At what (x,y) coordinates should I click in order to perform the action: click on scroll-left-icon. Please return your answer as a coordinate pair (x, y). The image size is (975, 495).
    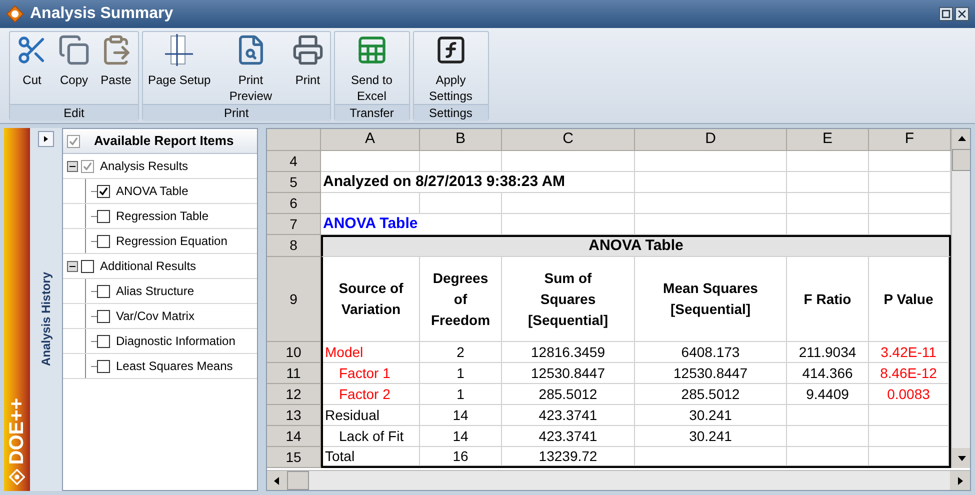
    Looking at the image, I should click on (277, 480).